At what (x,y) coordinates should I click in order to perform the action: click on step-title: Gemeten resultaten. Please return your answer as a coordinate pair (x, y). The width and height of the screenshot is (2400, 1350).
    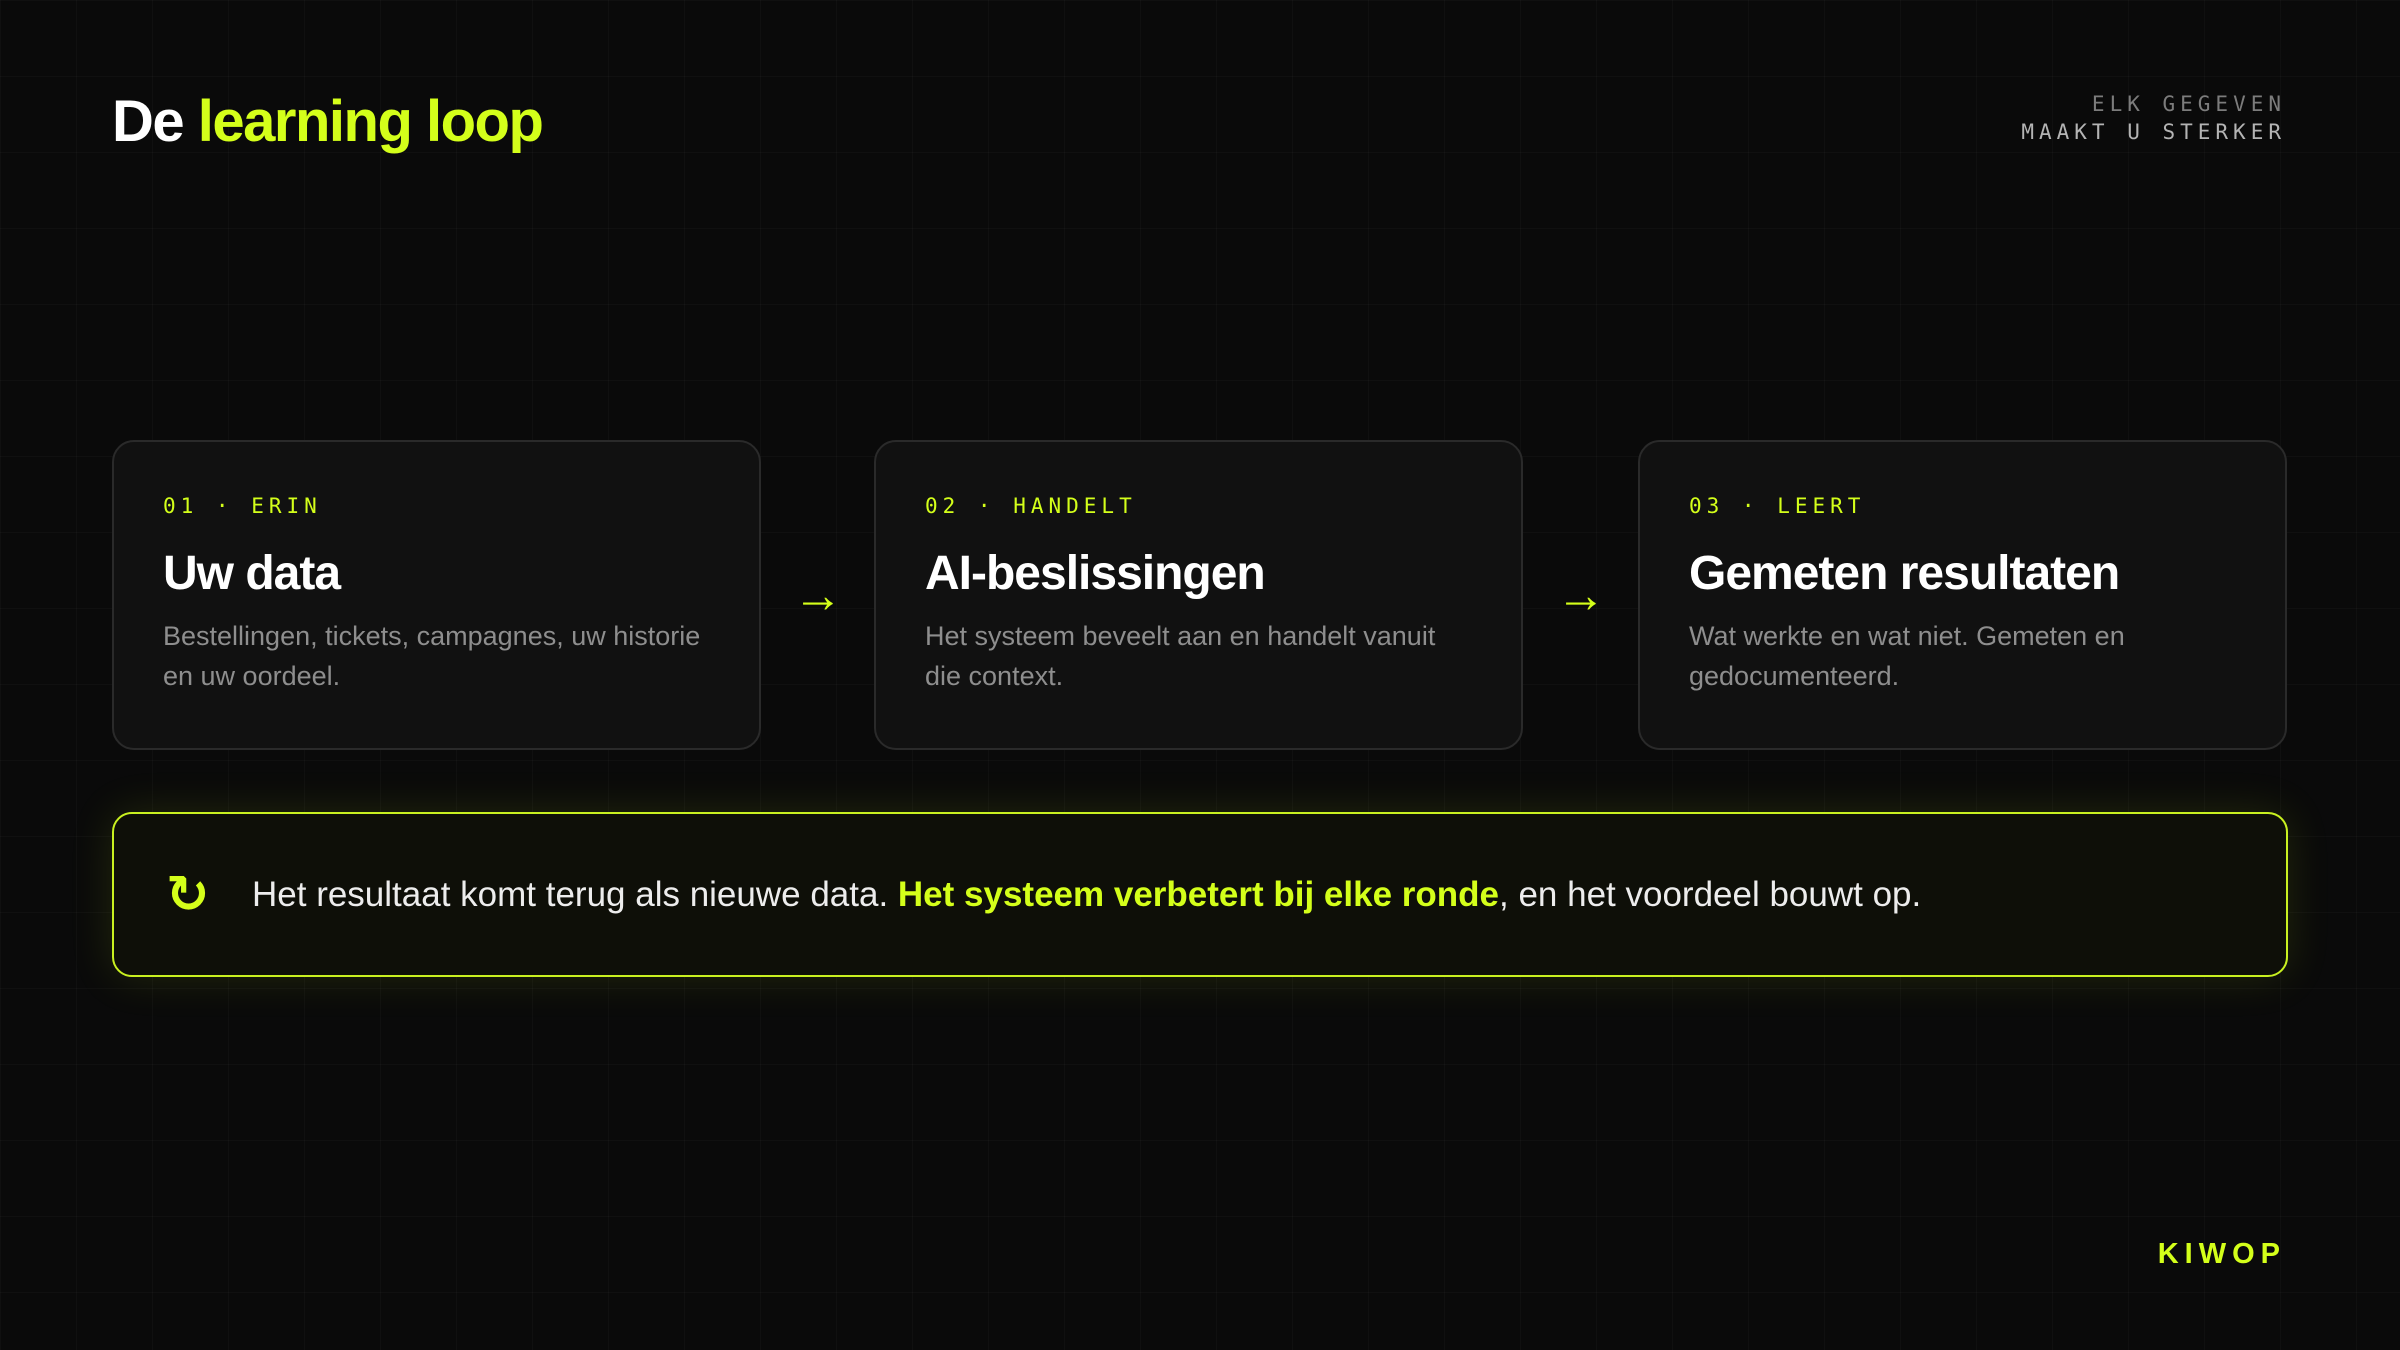
    Looking at the image, I should click on (1904, 573).